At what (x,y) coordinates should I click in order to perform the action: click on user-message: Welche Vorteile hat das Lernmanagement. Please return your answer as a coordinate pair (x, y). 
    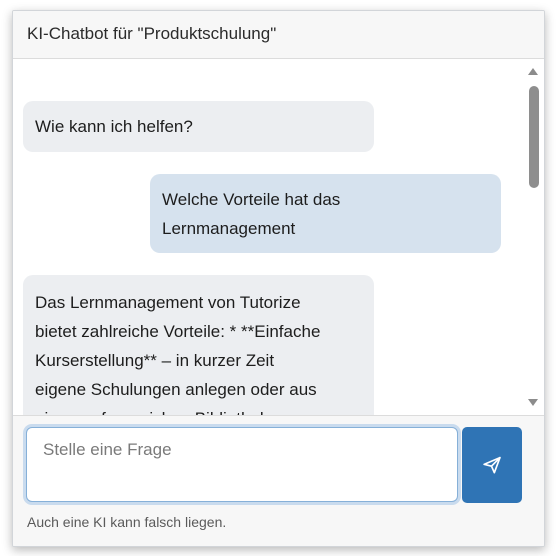
    Looking at the image, I should click on (325, 213).